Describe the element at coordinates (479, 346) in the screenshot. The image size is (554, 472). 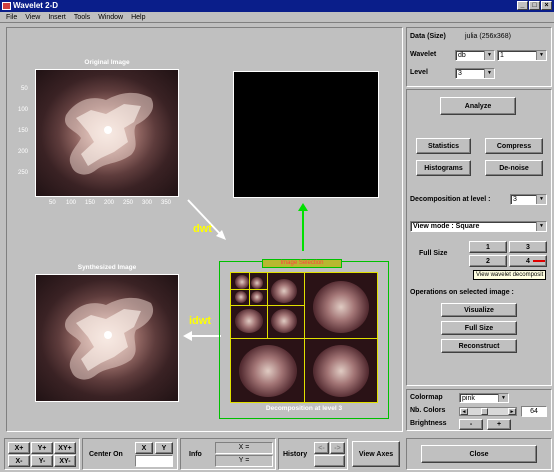
I see `reconstruct-button: Reconstruct` at that location.